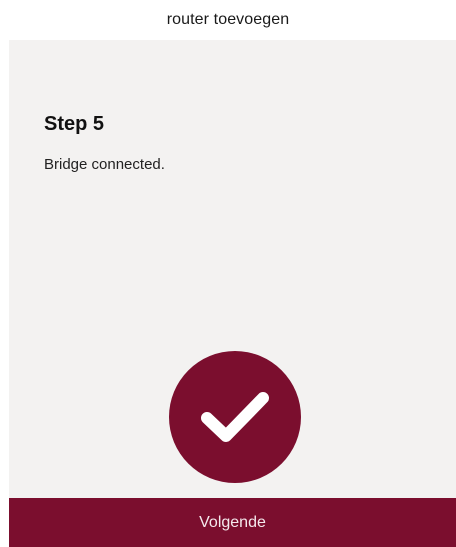 The image size is (456, 547). I want to click on next-button: Volgende, so click(232, 522).